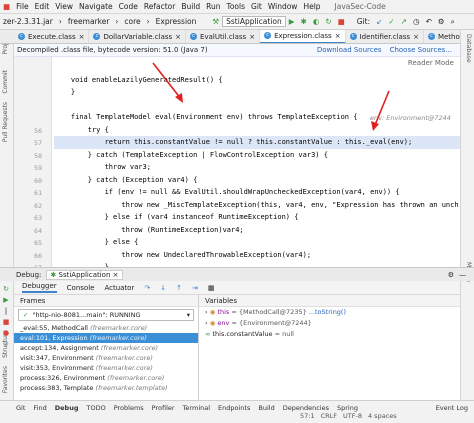  I want to click on file-encoding: UTF-8, so click(352, 416).